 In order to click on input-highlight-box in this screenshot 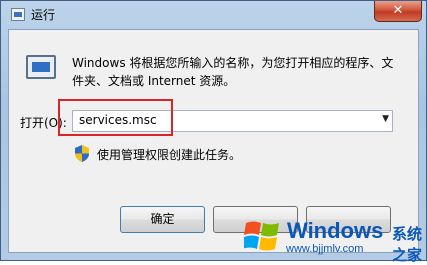, I will do `click(115, 117)`.